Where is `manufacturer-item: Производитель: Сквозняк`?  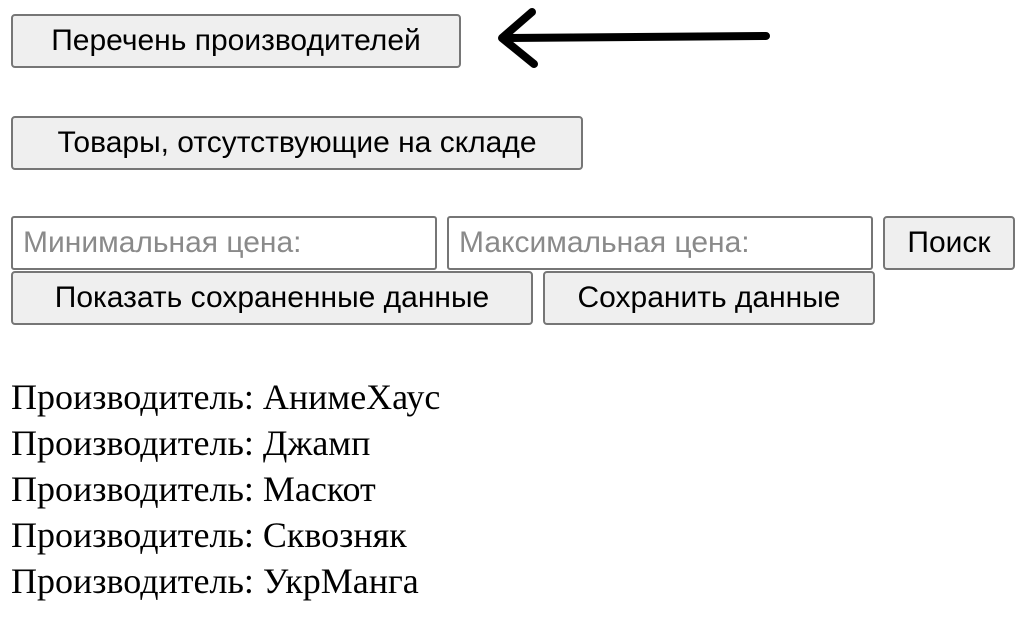
manufacturer-item: Производитель: Сквозняк is located at coordinates (225, 535).